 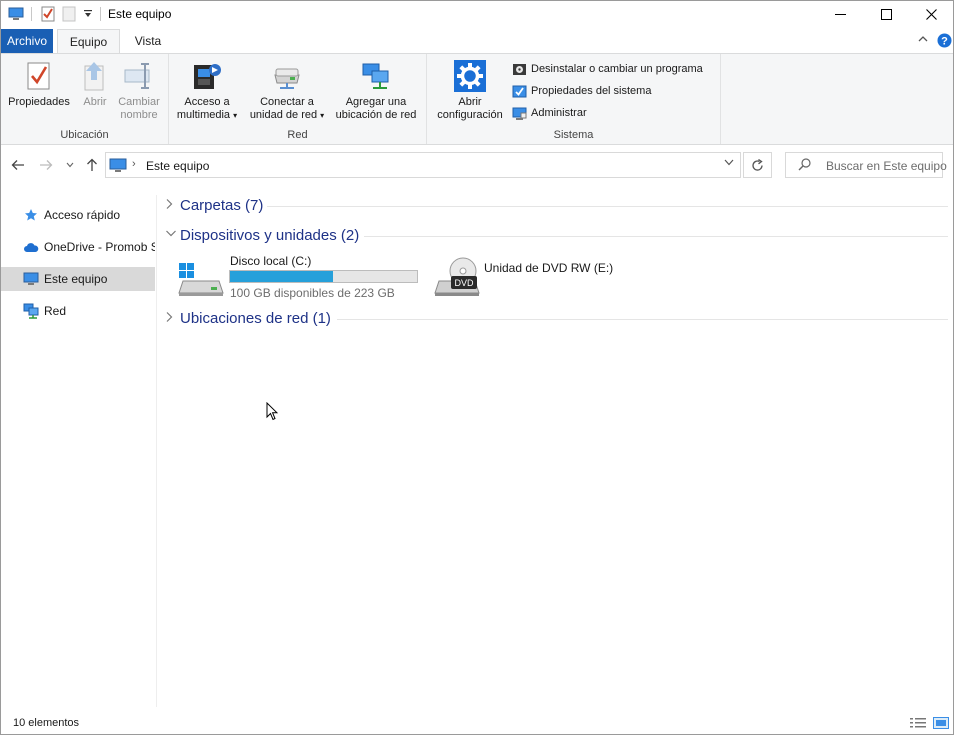 What do you see at coordinates (757, 165) in the screenshot?
I see `refresh-button` at bounding box center [757, 165].